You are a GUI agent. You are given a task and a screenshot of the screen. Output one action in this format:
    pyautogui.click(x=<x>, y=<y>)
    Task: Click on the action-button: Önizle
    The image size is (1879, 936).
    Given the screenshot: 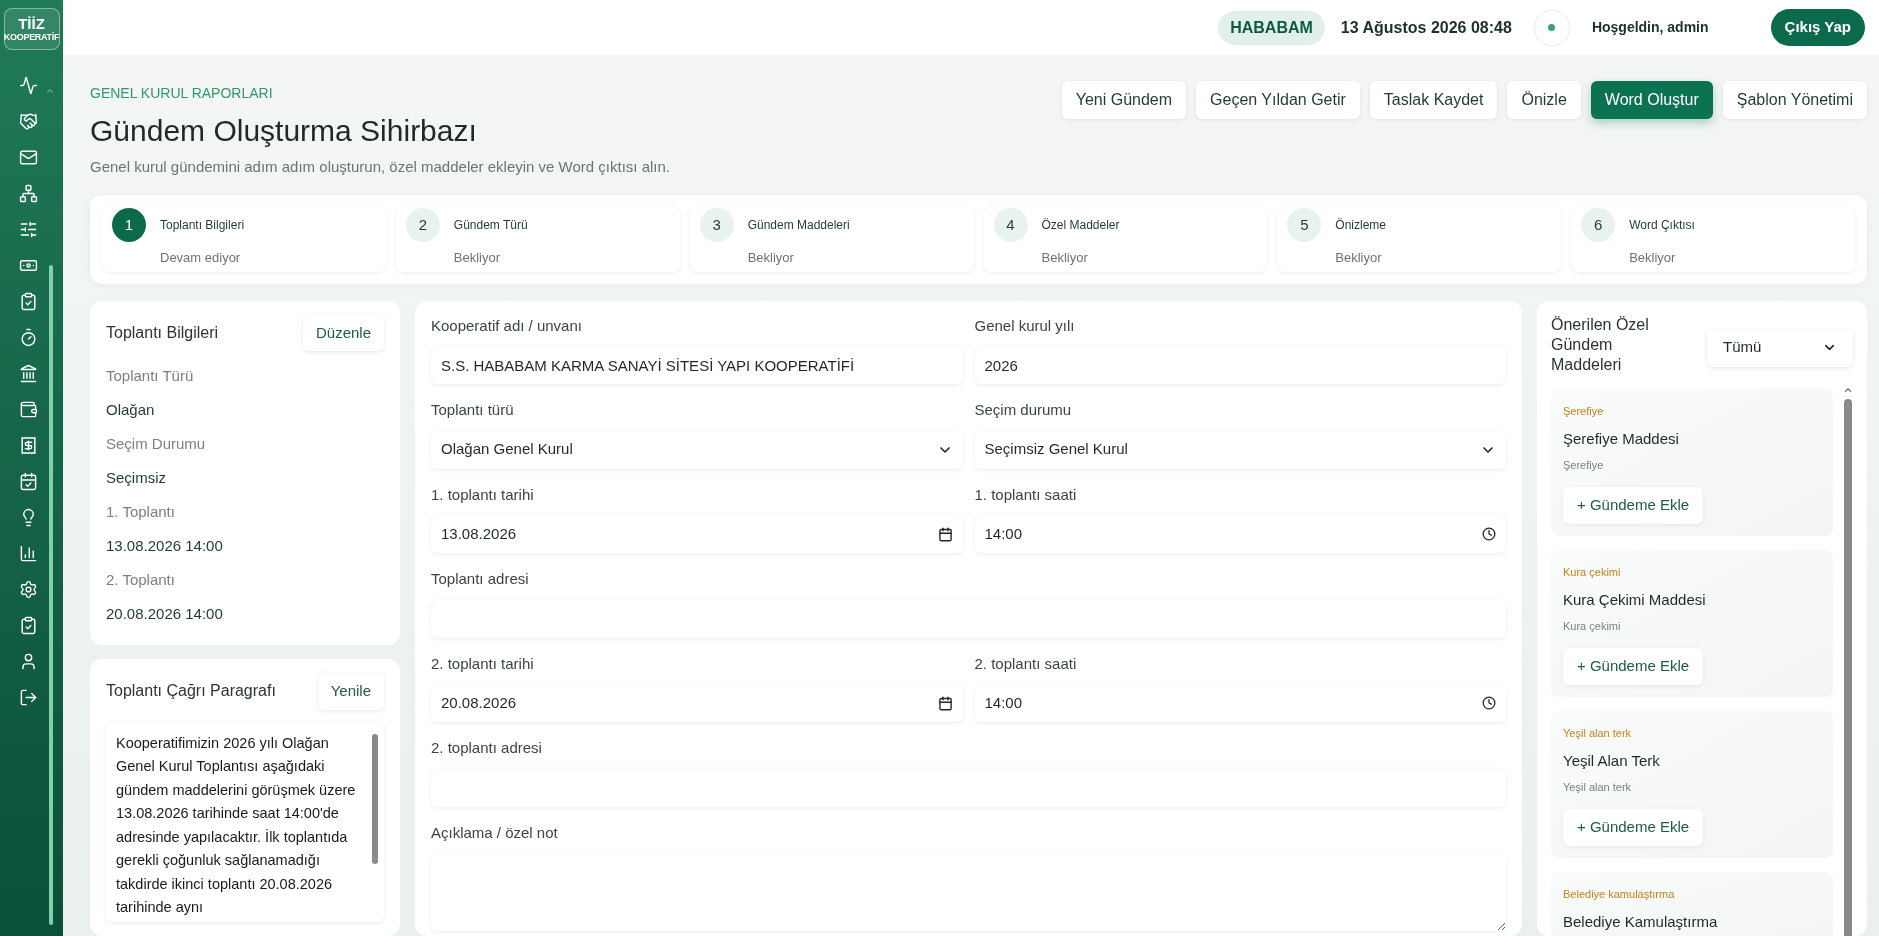 What is the action you would take?
    pyautogui.click(x=1544, y=100)
    